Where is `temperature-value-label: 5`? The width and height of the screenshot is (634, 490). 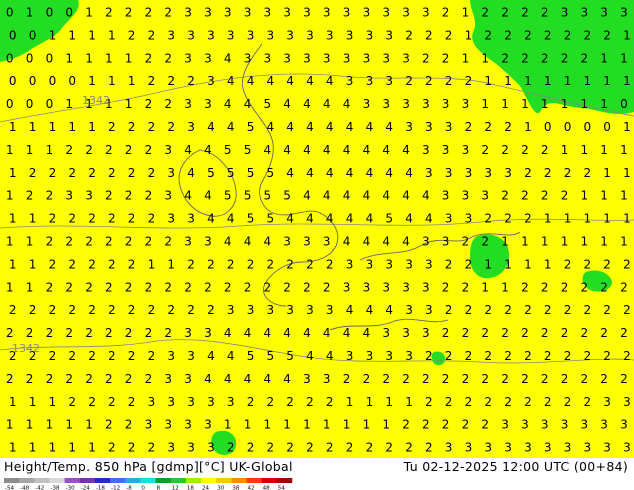 temperature-value-label: 5 is located at coordinates (211, 173).